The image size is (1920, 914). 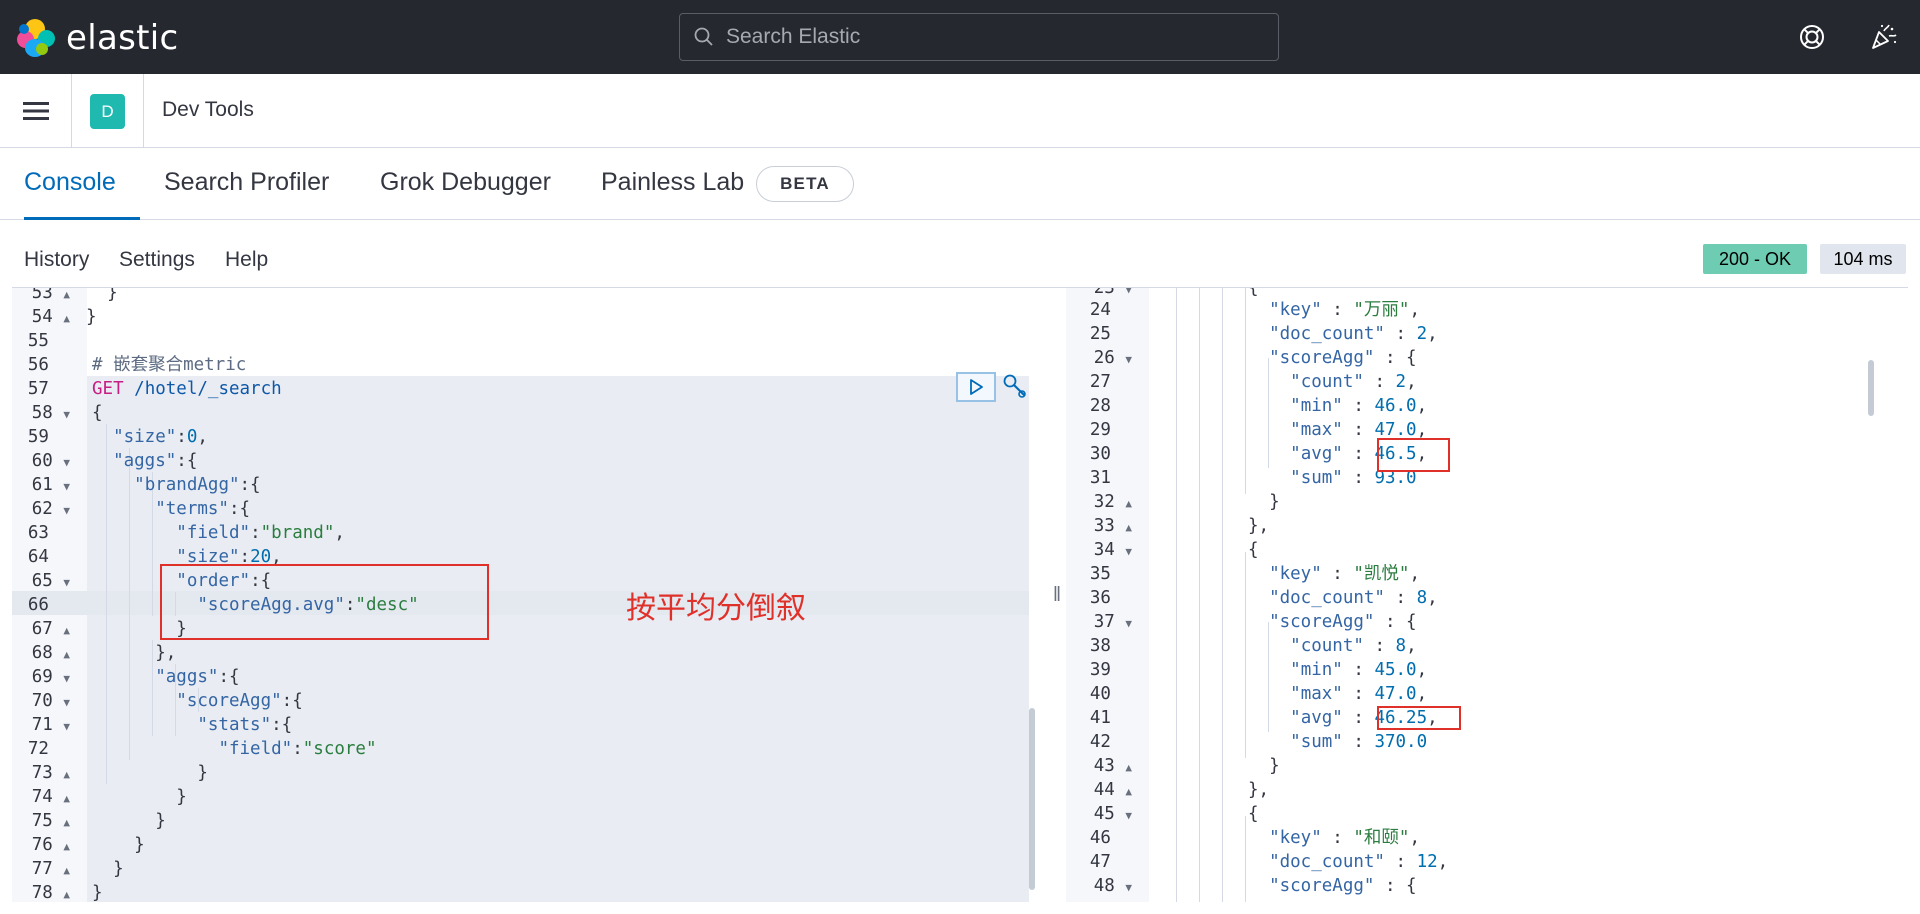 What do you see at coordinates (716, 608) in the screenshot?
I see `annotation-text: 按平均分倒叙` at bounding box center [716, 608].